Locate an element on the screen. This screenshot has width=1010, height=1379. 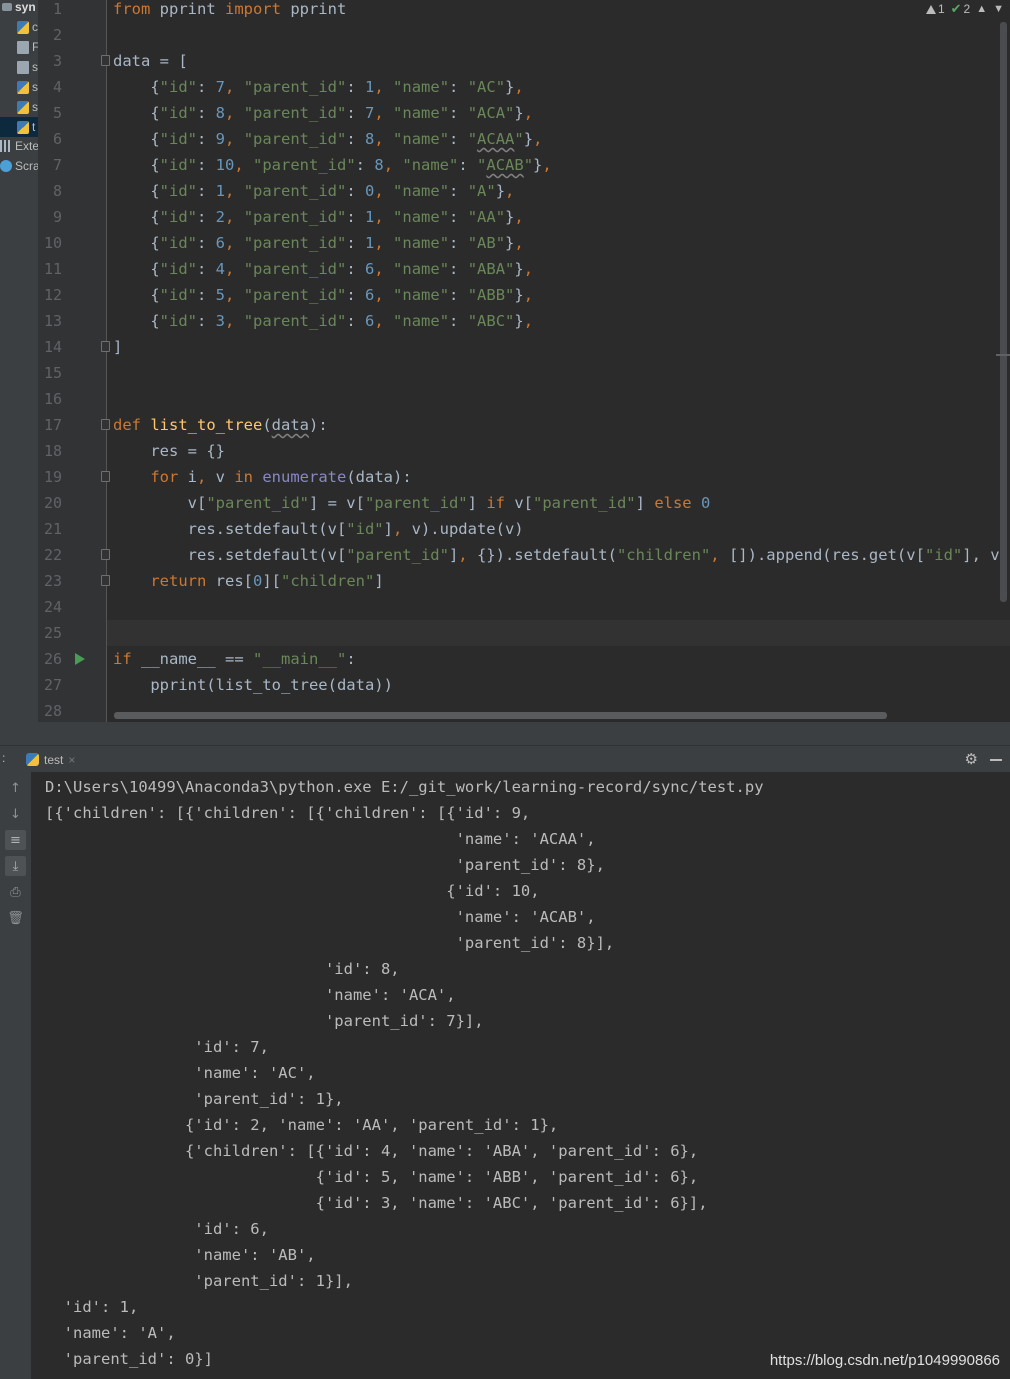
code-line: res = {} is located at coordinates (561, 451).